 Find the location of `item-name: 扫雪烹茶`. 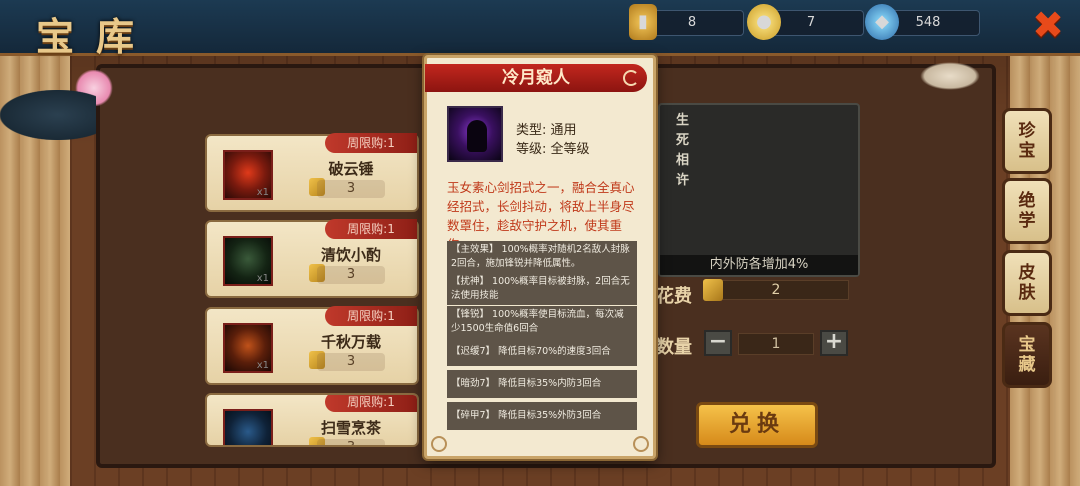

item-name: 扫雪烹茶 is located at coordinates (350, 428).